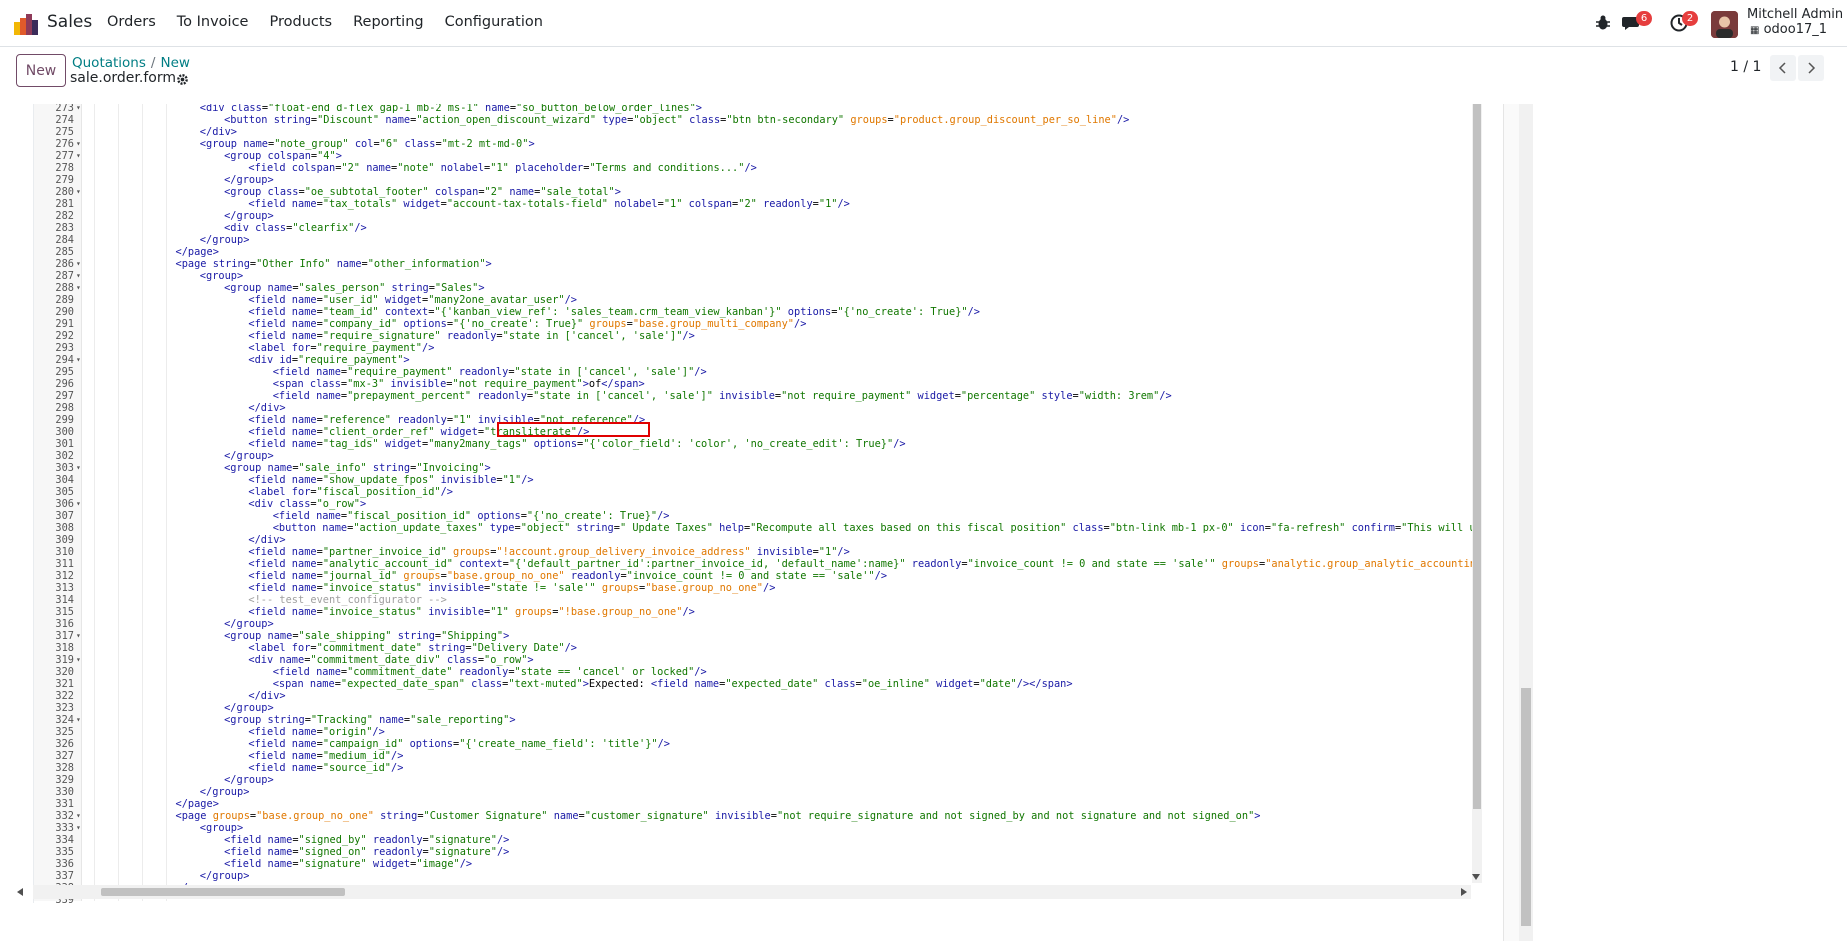  Describe the element at coordinates (300, 22) in the screenshot. I see `menu-products: Products` at that location.